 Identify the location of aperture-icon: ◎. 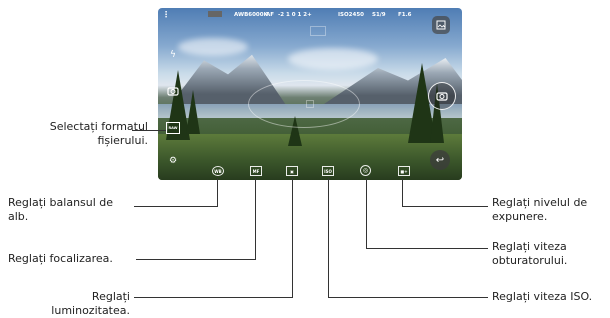
(365, 170).